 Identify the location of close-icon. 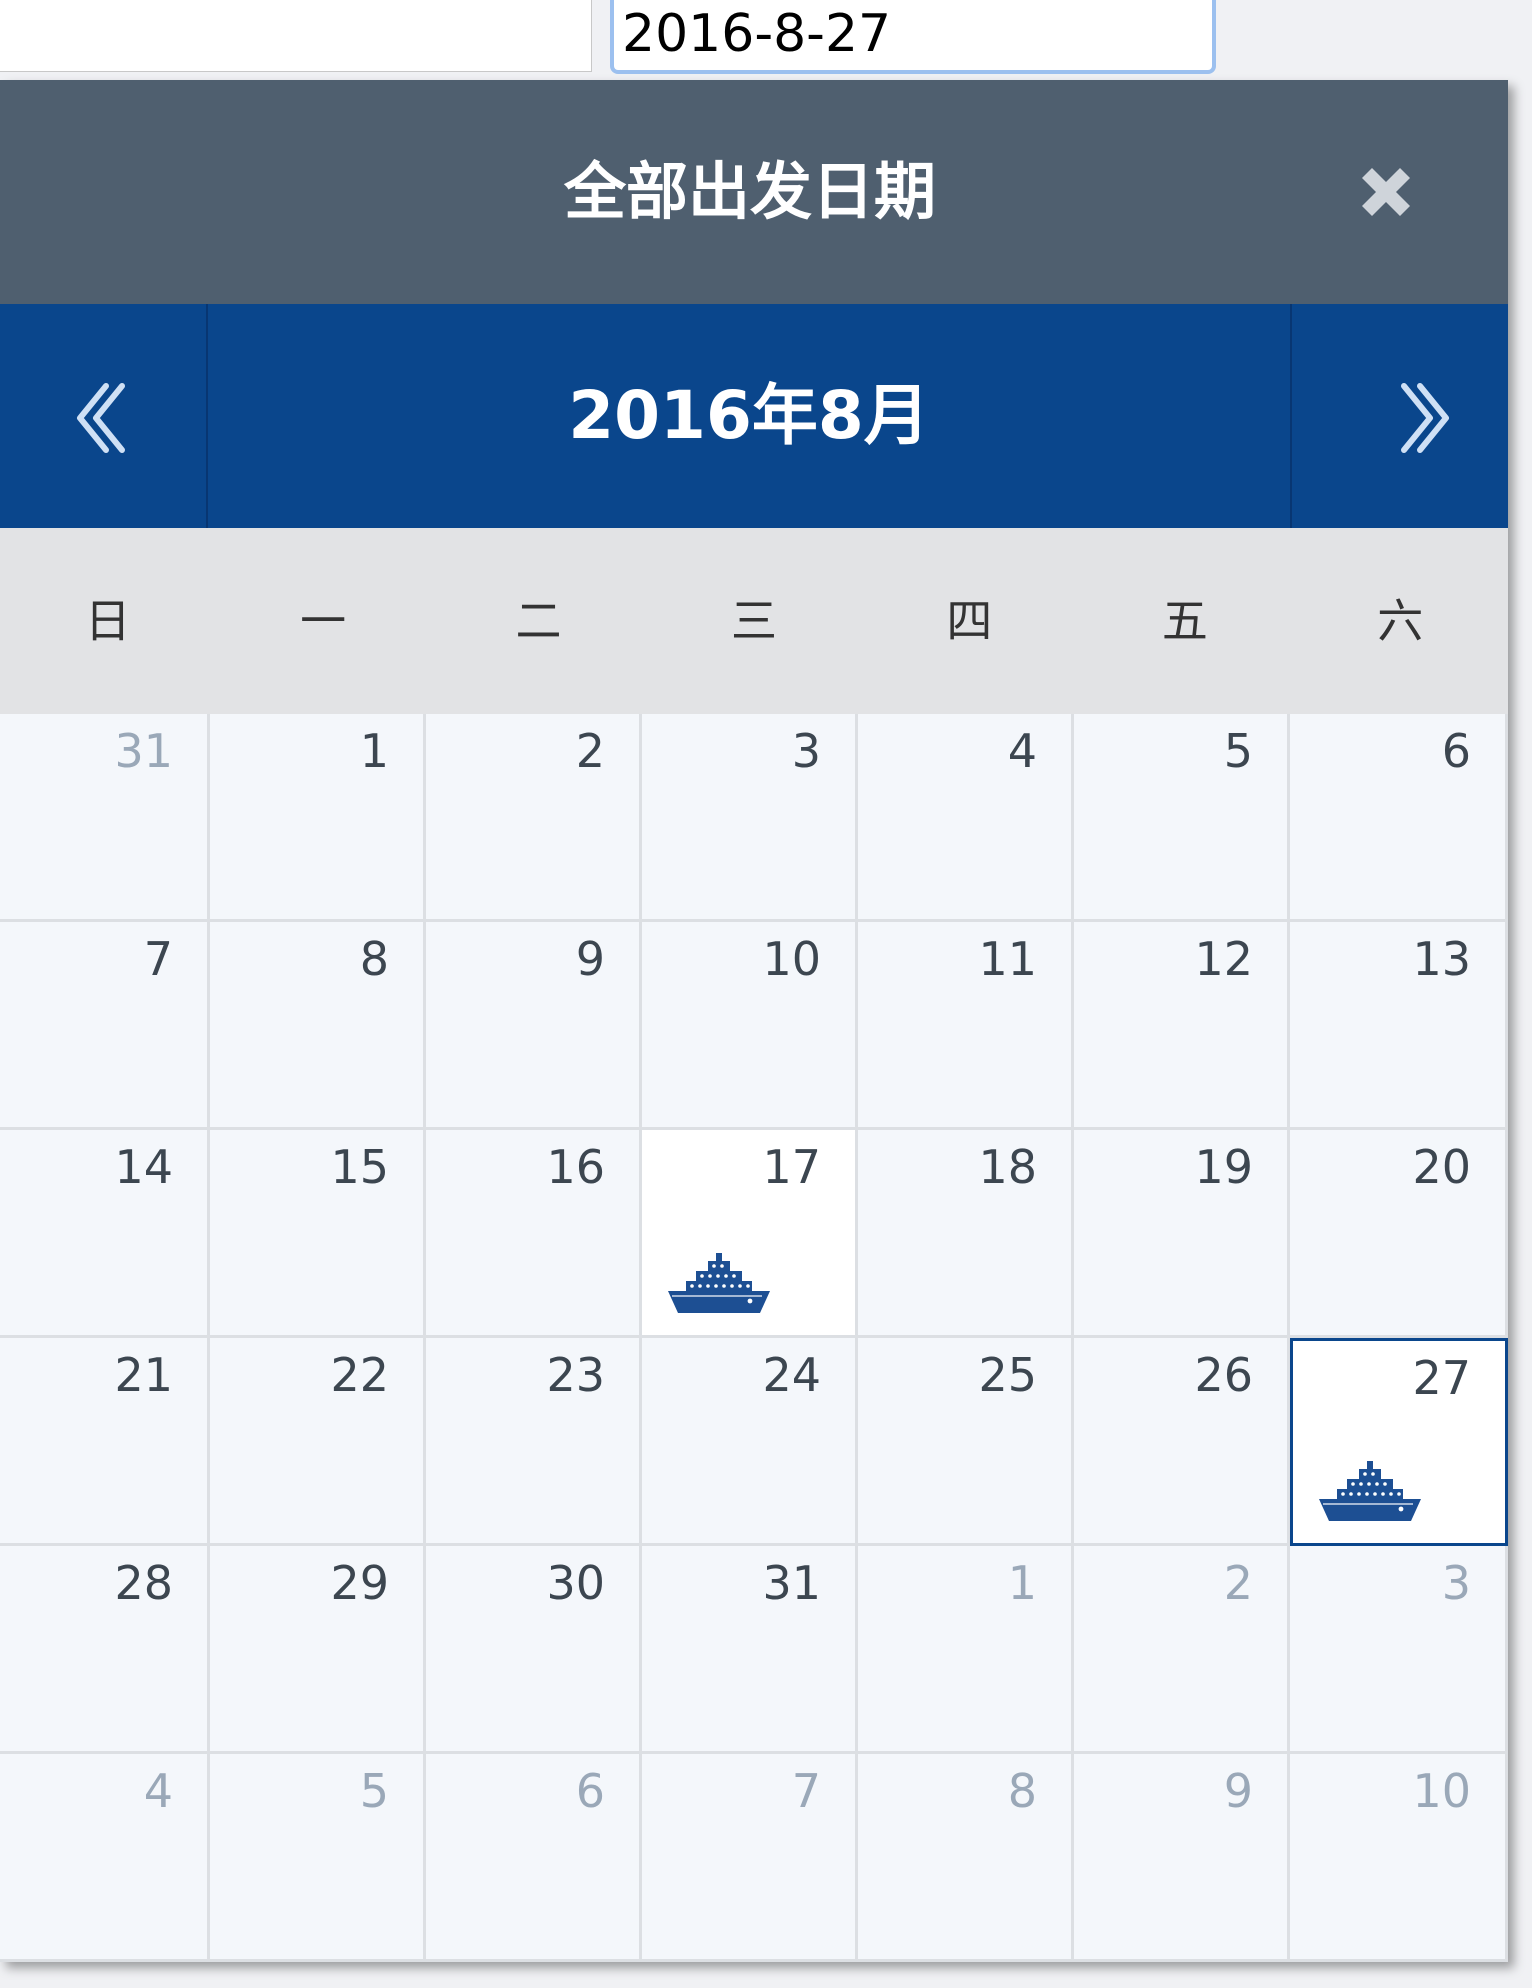
(1386, 192).